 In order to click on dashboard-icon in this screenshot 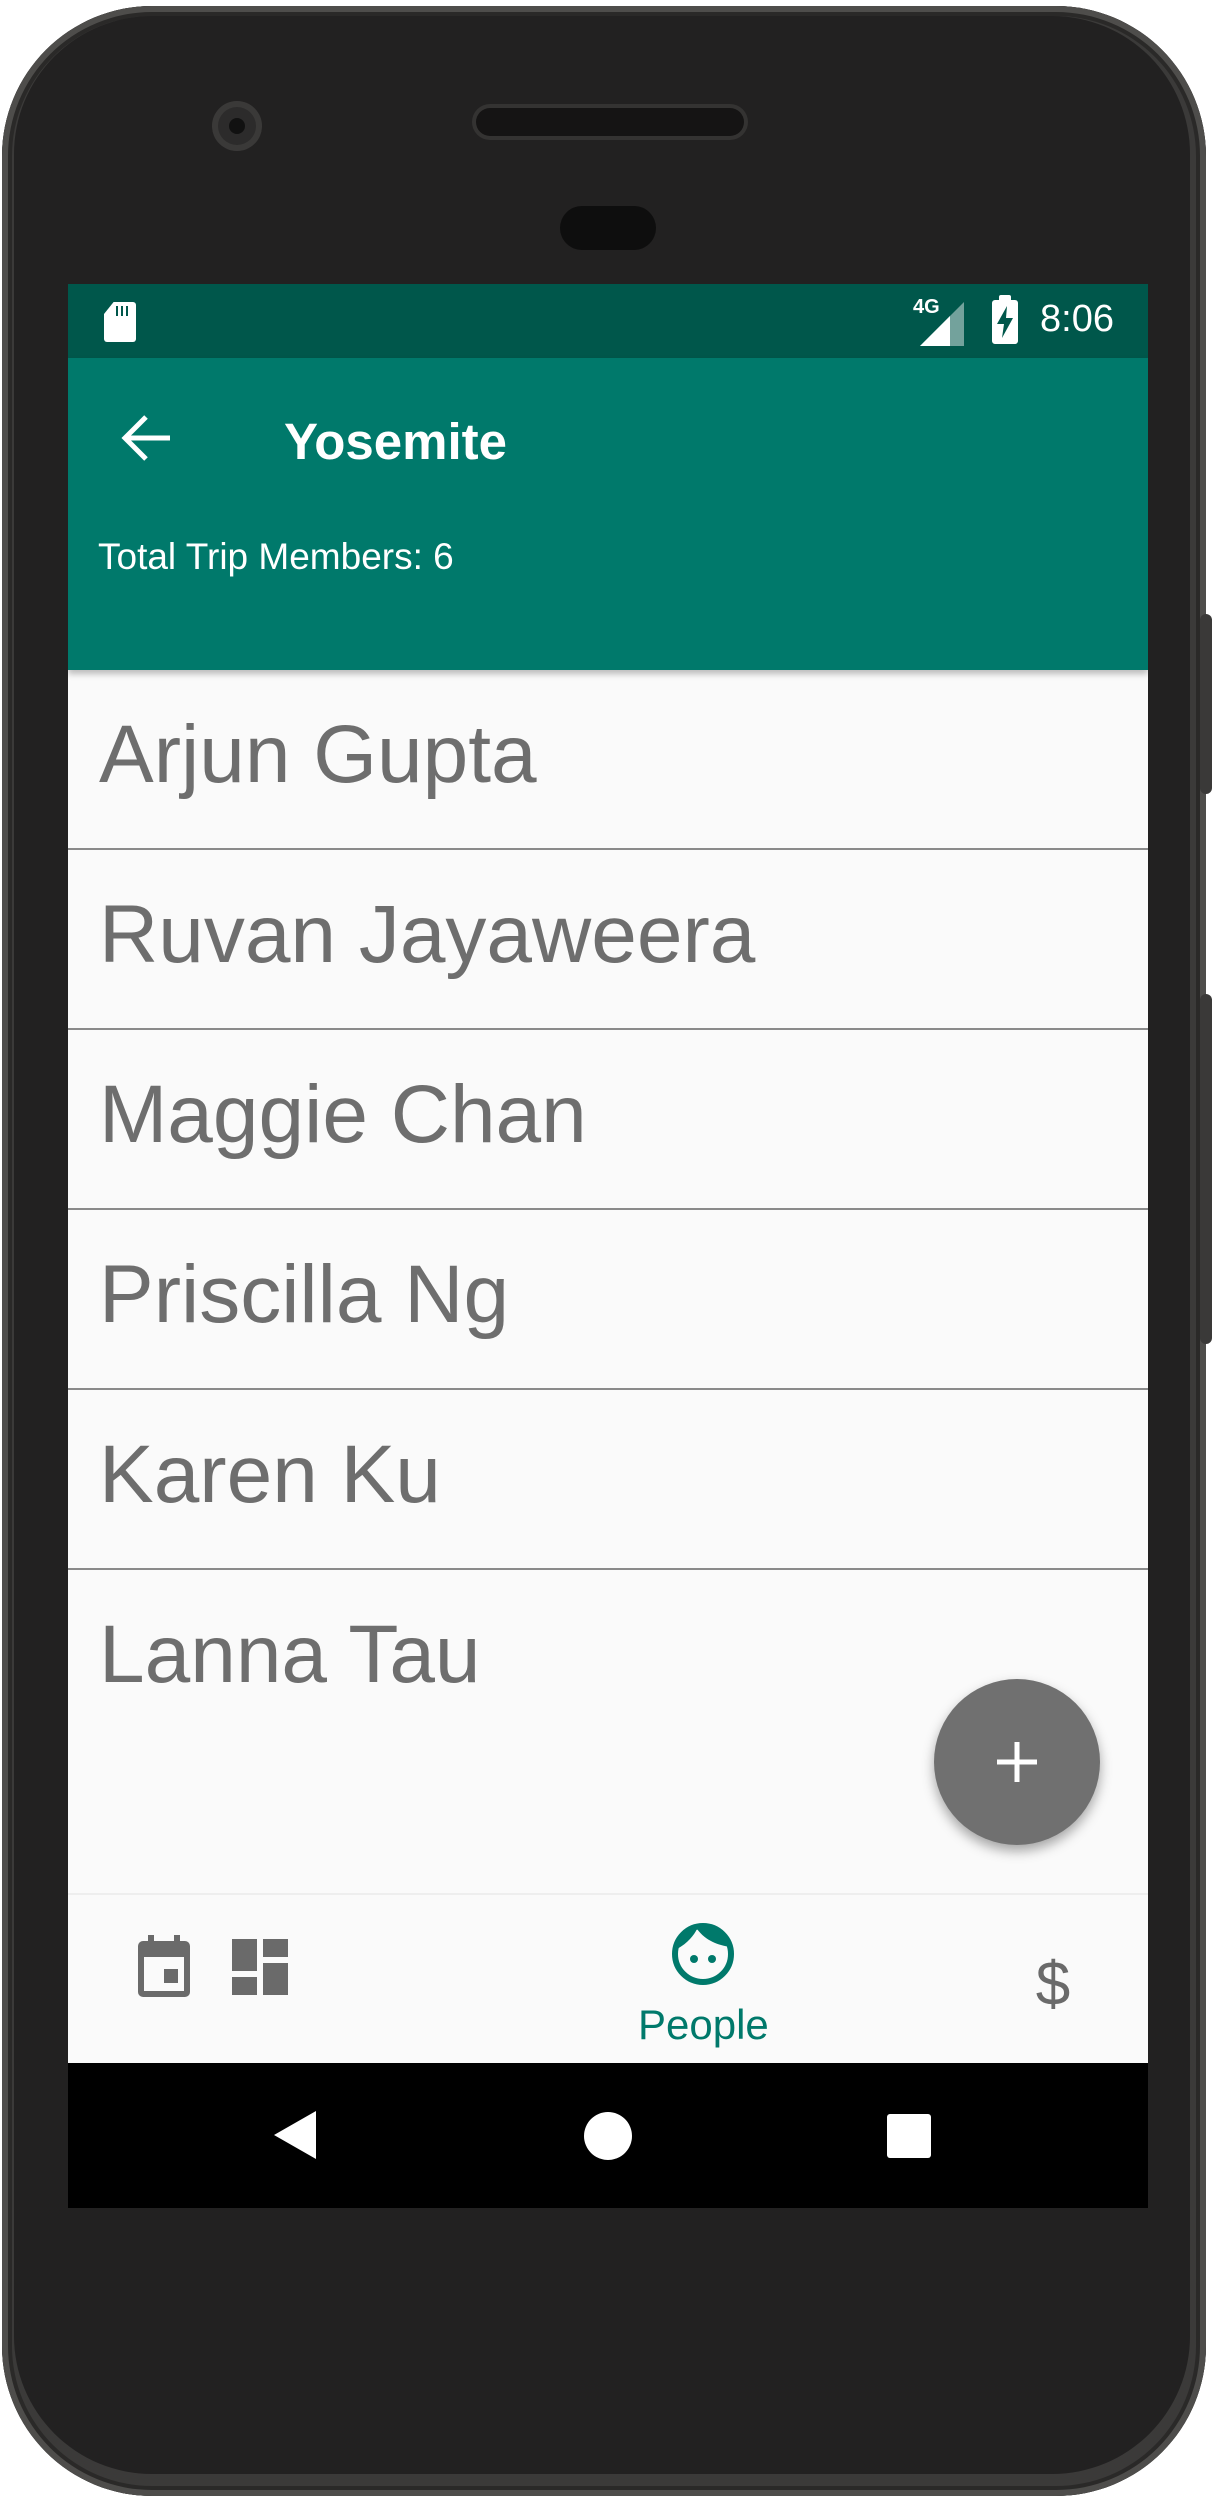, I will do `click(260, 1967)`.